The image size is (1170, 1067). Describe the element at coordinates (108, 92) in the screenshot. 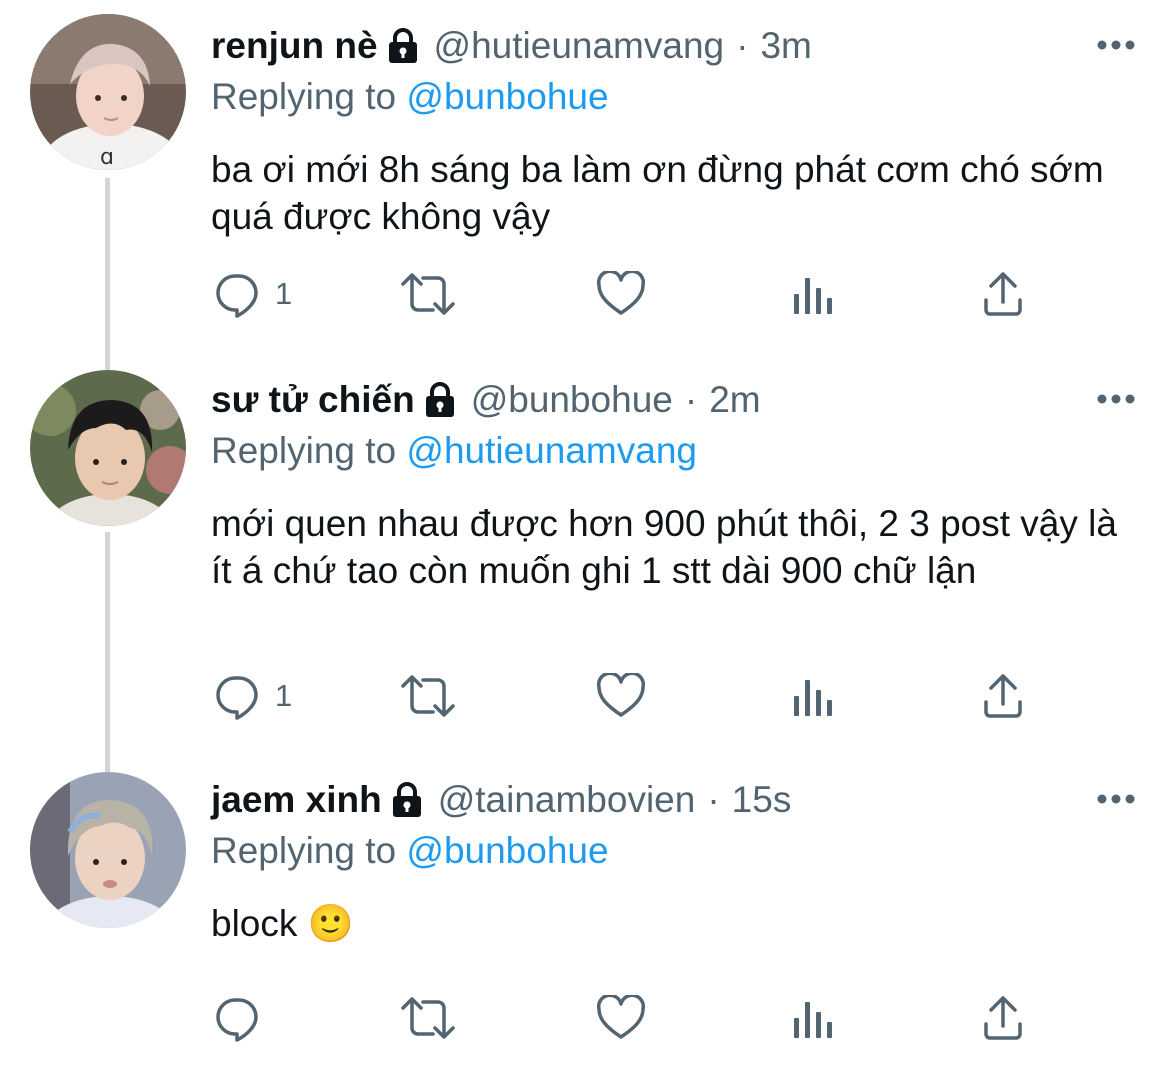

I see `avatar: ɑ` at that location.